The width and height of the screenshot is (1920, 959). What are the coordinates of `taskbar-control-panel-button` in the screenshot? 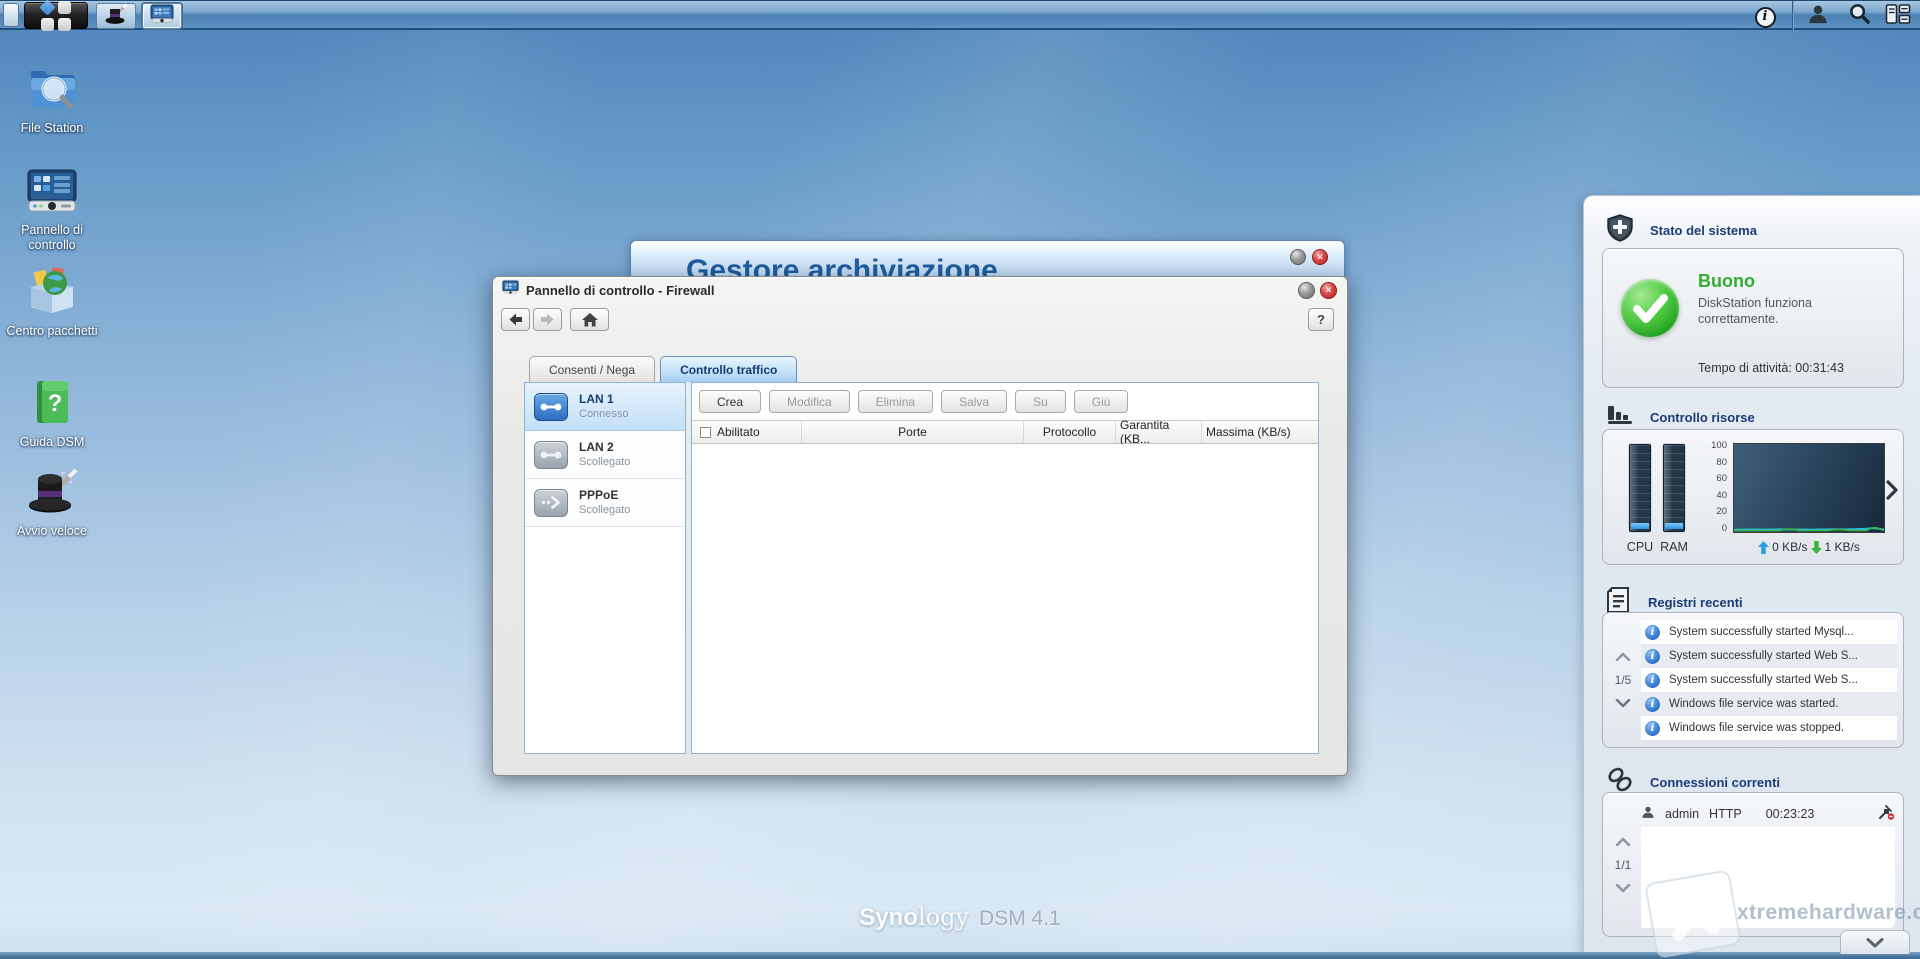 It's located at (162, 16).